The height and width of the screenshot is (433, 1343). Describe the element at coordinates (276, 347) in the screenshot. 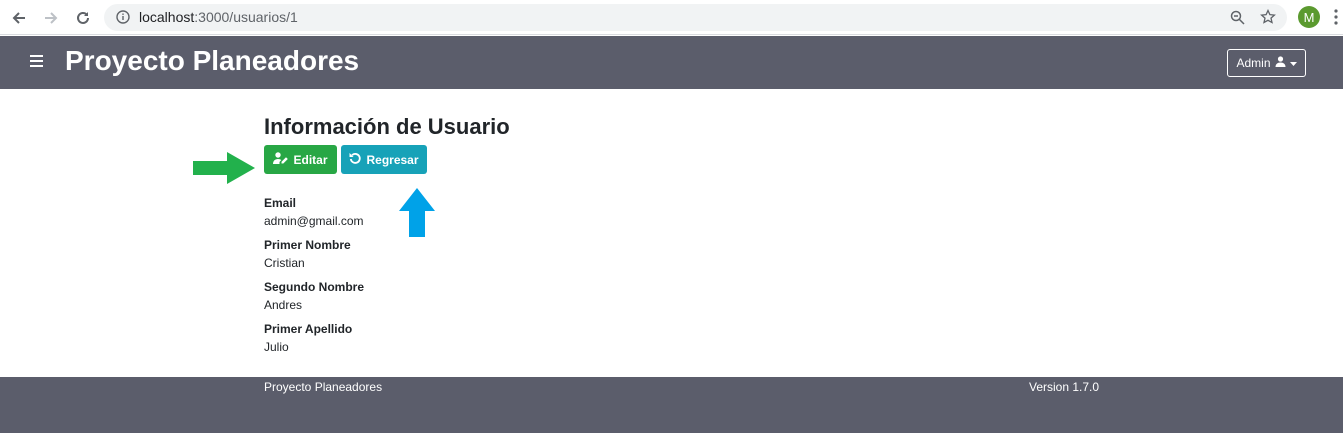

I see `first-surname-value: Julio` at that location.